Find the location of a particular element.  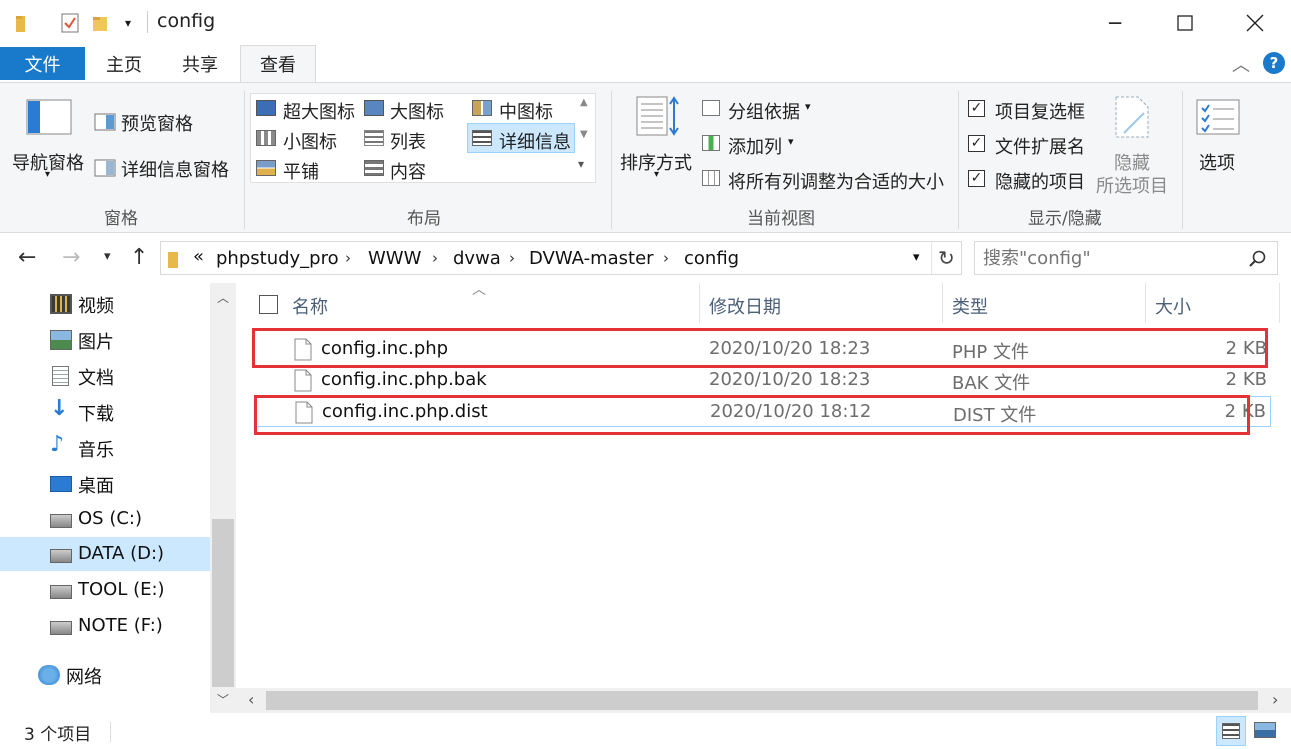

breadcrumb-item: WWW is located at coordinates (394, 258).